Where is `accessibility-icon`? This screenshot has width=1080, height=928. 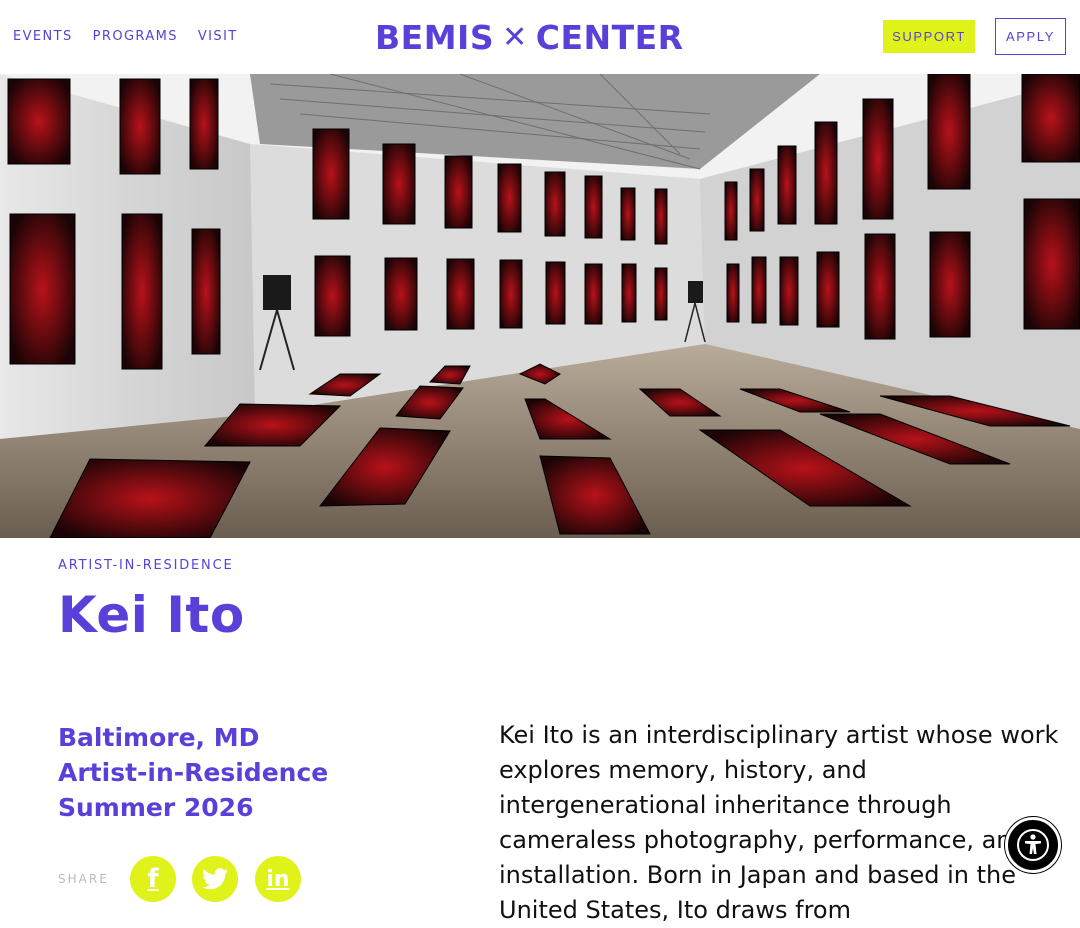 accessibility-icon is located at coordinates (1033, 845).